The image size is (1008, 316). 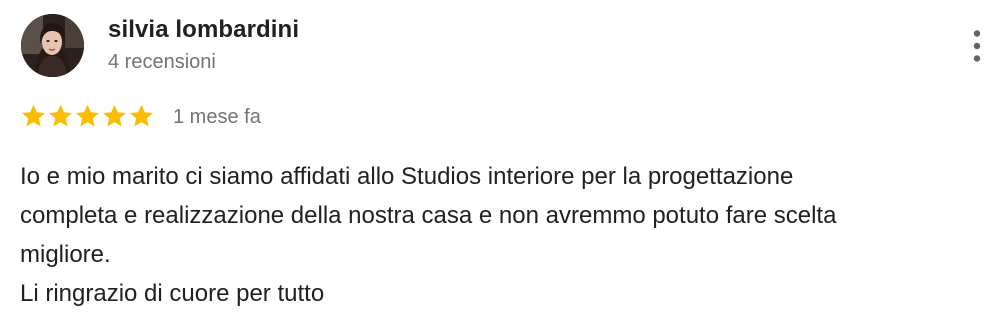 I want to click on more-options-button, so click(x=977, y=46).